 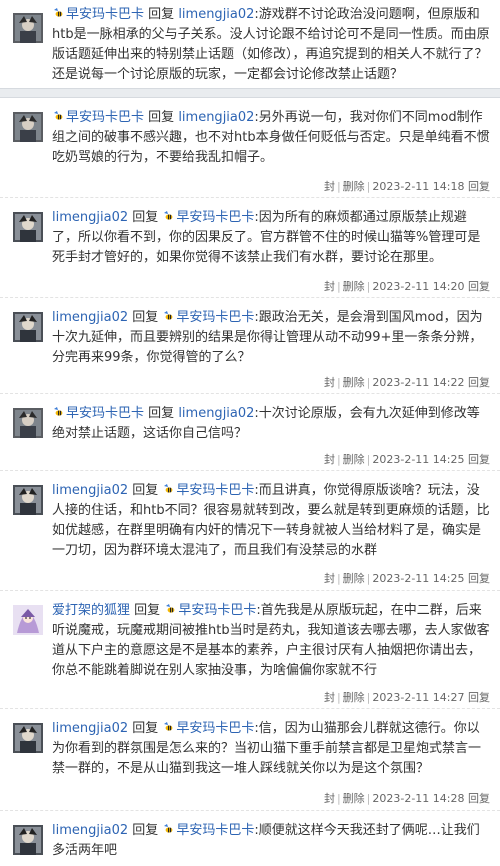 I want to click on reply-meta: 封 | 删除 | 2023-2-11 14:27 回复, so click(x=340, y=698).